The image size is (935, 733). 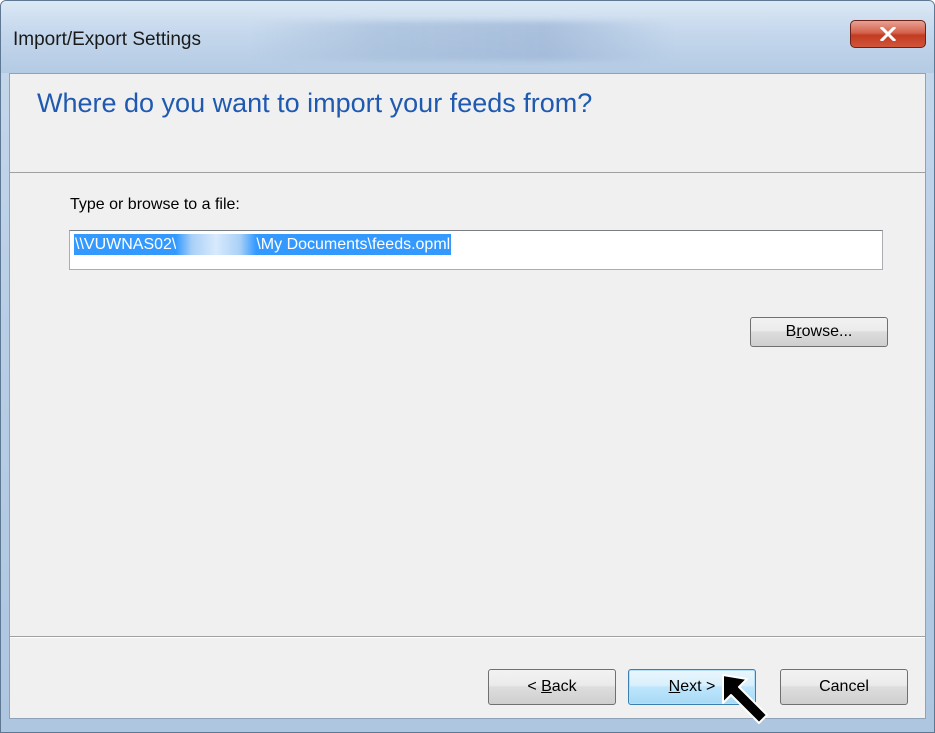 I want to click on path-prefix: \\VUWNAS02\, so click(x=126, y=244).